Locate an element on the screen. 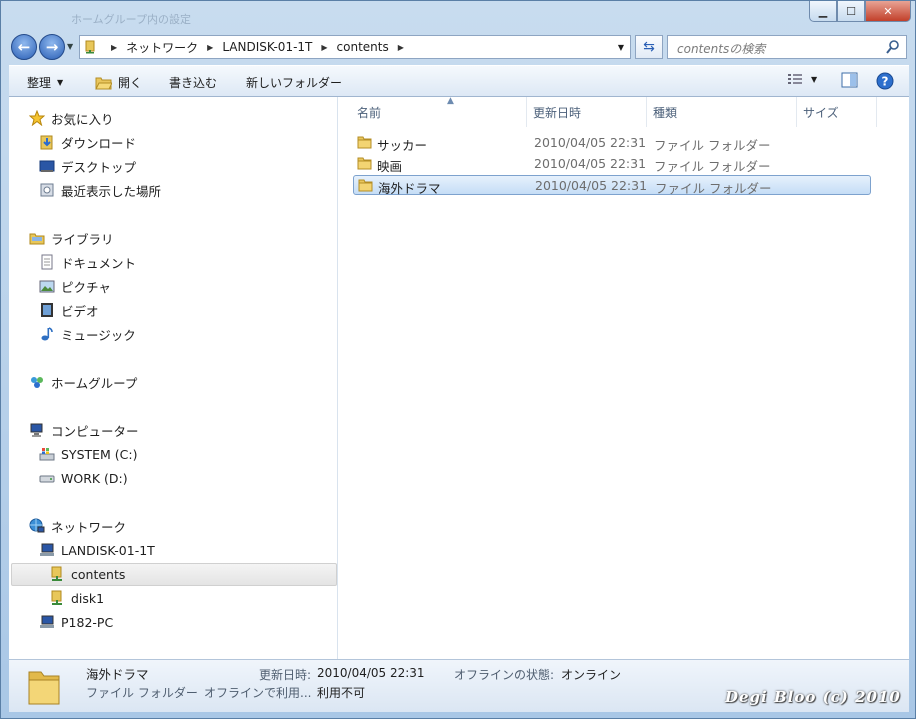 The image size is (916, 719). nav-favorites: お気に入り is located at coordinates (71, 118).